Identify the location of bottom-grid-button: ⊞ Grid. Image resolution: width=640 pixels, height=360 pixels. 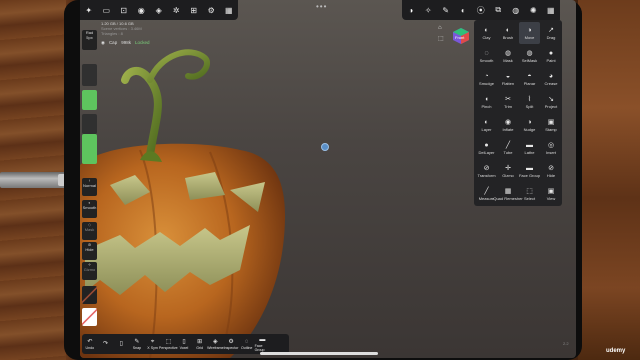
(200, 344).